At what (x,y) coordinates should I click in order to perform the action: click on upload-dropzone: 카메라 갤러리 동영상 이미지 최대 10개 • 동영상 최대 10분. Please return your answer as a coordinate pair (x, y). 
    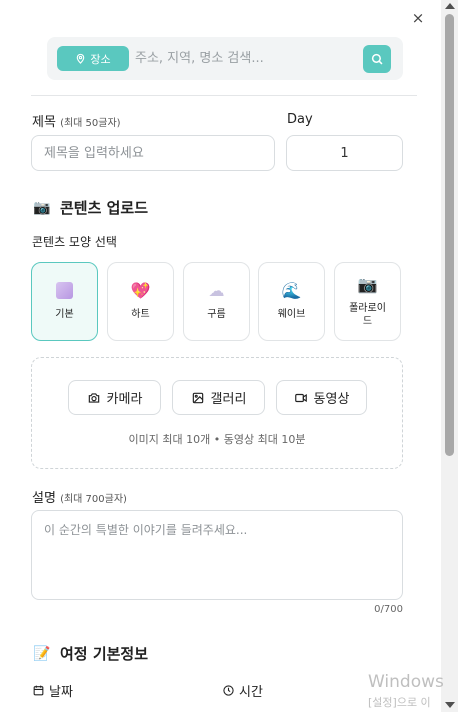
    Looking at the image, I should click on (217, 413).